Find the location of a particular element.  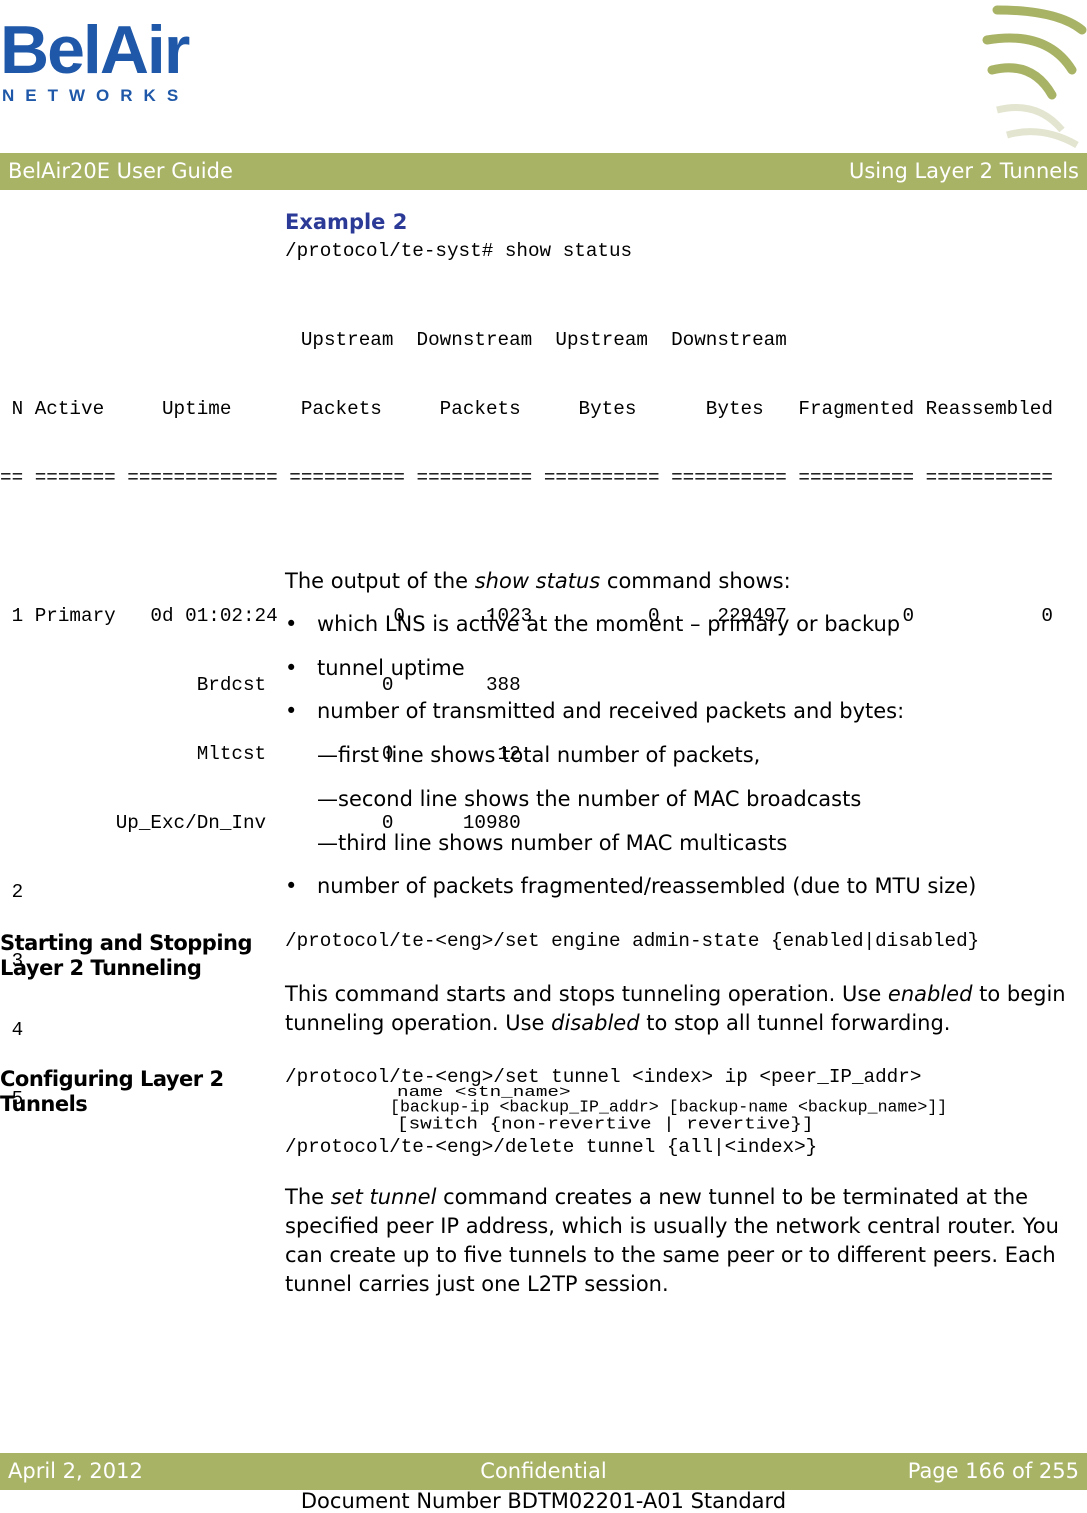

example-command: /protocol/te-syst# show status is located at coordinates (459, 251).